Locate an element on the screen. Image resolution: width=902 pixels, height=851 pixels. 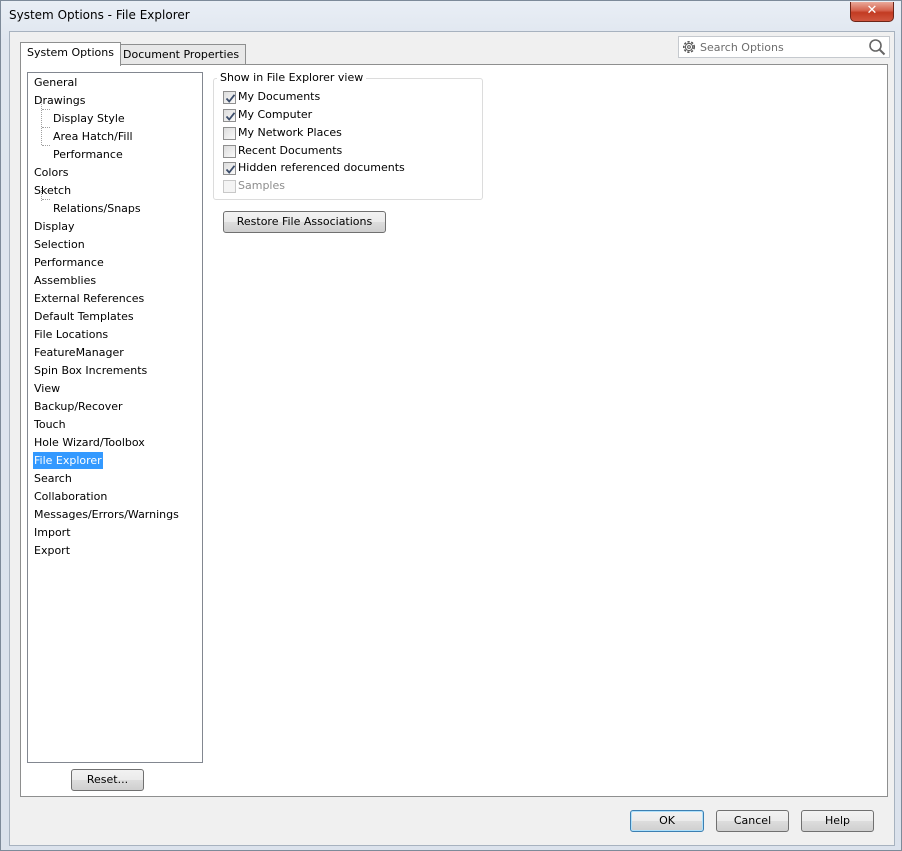
my-documents-checkbox is located at coordinates (229, 97).